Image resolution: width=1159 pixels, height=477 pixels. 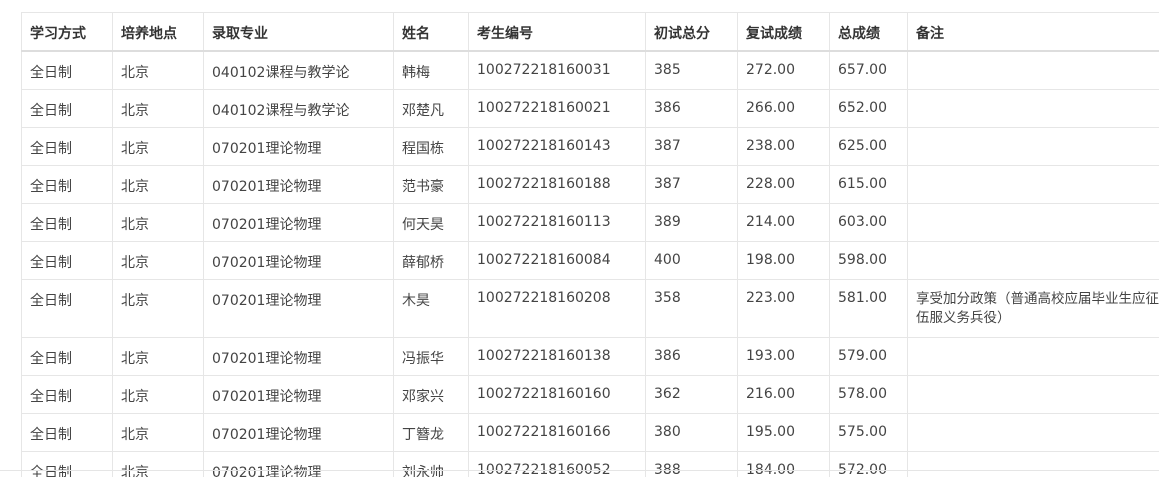 What do you see at coordinates (868, 70) in the screenshot?
I see `cell-total-score: 657.00` at bounding box center [868, 70].